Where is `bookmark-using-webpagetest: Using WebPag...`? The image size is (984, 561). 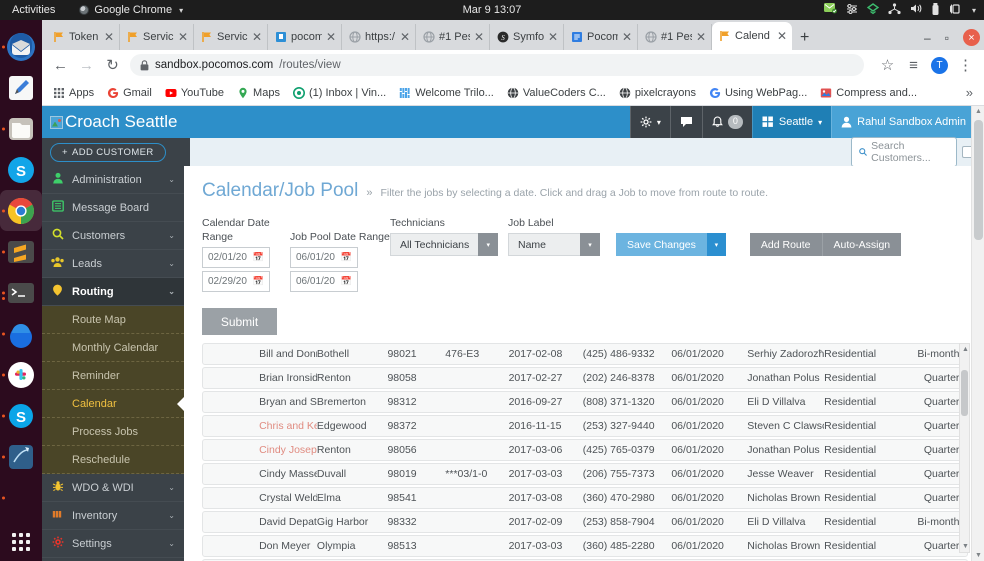
bookmark-using-webpagetest: Using WebPag... is located at coordinates (758, 93).